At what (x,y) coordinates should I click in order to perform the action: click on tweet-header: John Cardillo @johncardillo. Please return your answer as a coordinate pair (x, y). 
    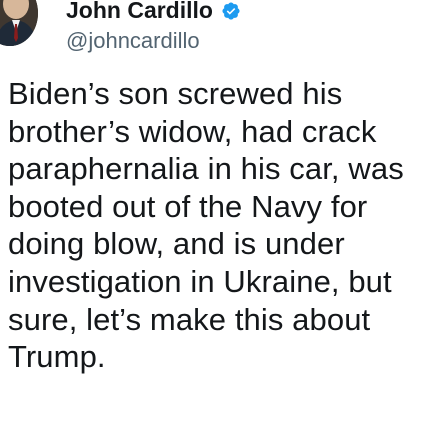
    Looking at the image, I should click on (246, 28).